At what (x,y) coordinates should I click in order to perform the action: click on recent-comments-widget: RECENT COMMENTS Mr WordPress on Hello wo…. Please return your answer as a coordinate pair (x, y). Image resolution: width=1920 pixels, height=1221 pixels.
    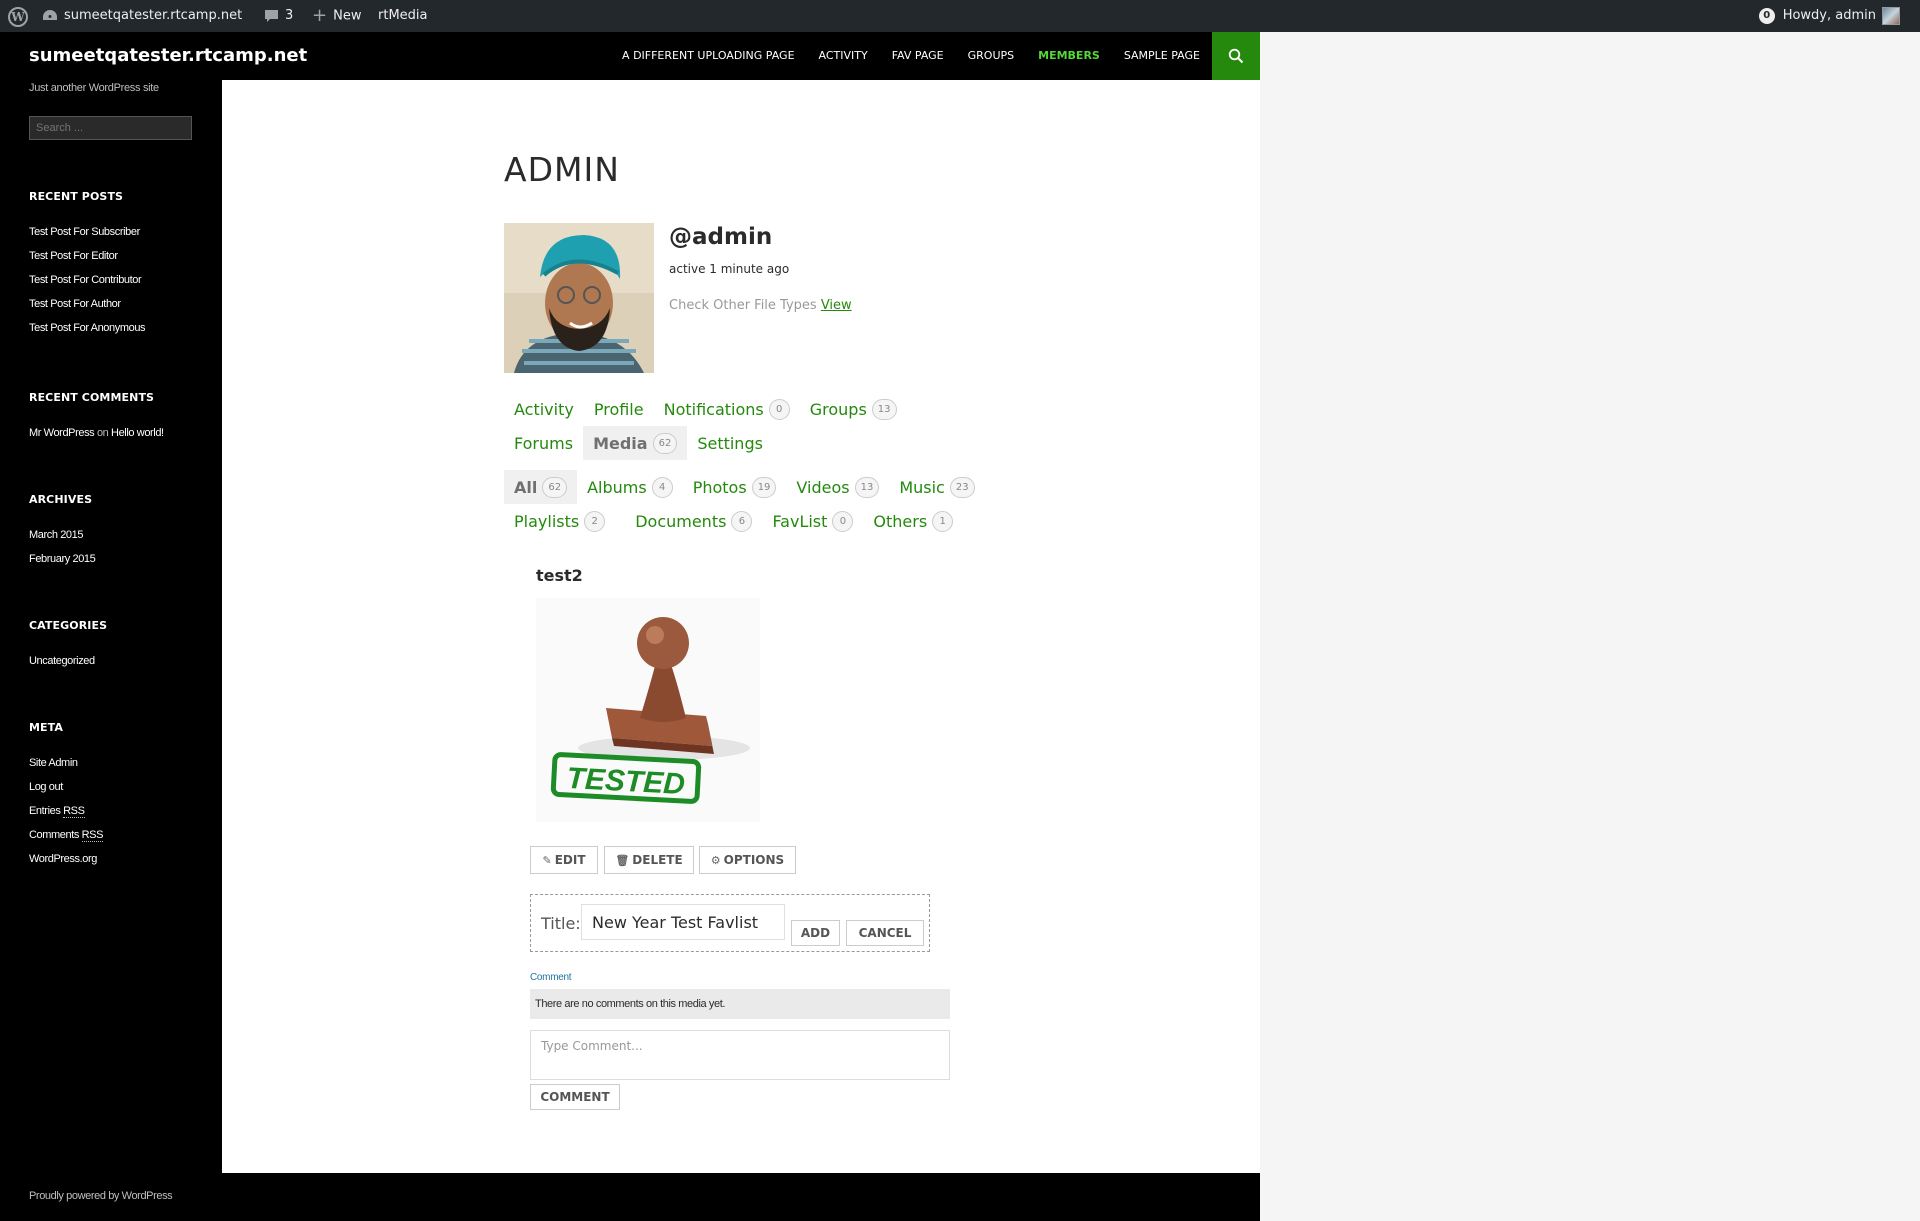
    Looking at the image, I should click on (119, 418).